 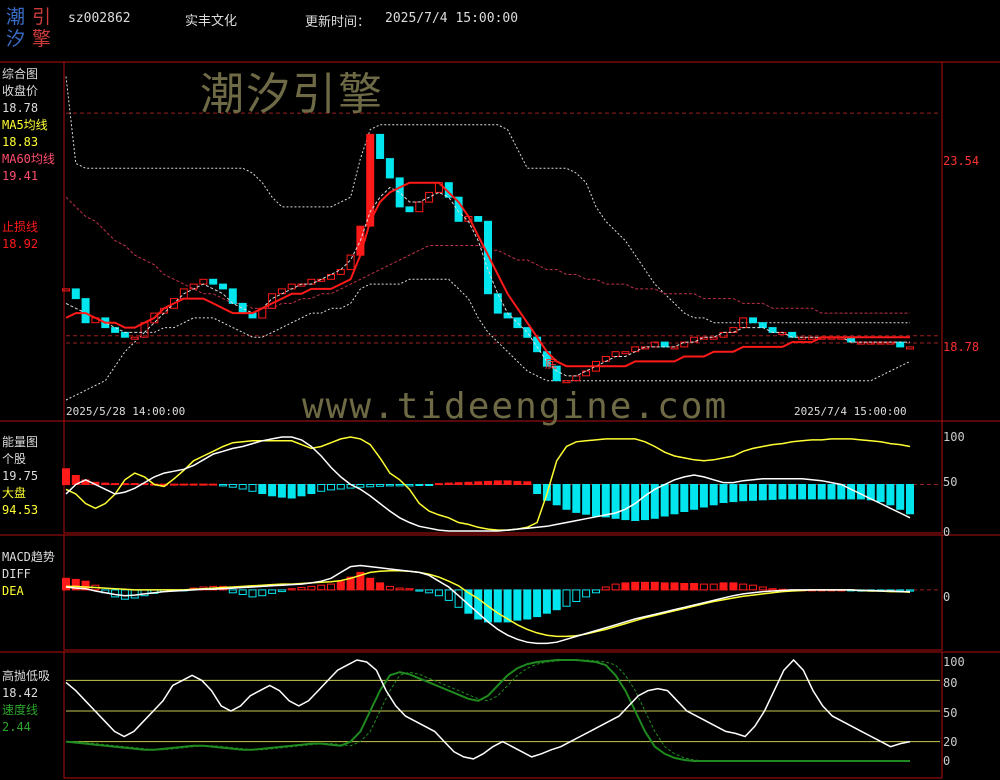 I want to click on bottom-marker: 底, so click(x=551, y=364).